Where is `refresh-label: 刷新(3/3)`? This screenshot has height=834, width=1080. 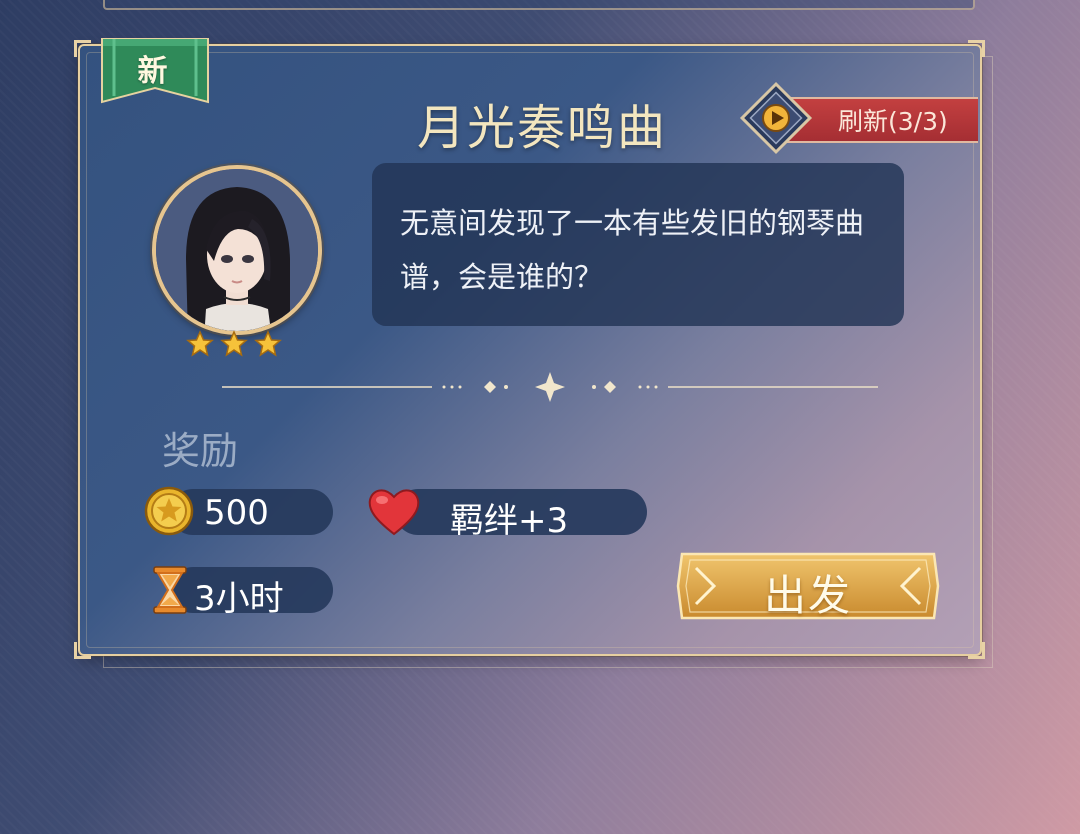 refresh-label: 刷新(3/3) is located at coordinates (893, 121).